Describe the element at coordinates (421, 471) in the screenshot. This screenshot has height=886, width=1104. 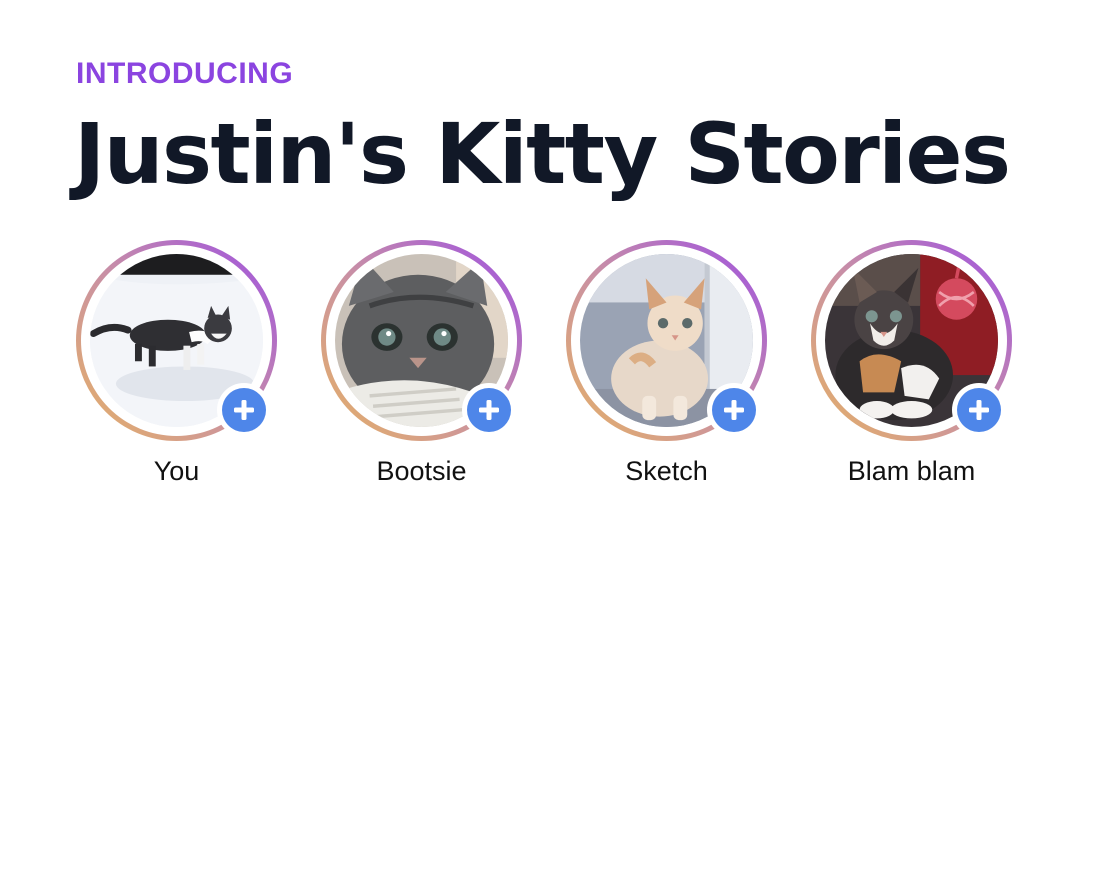
I see `story-label: Bootsie` at that location.